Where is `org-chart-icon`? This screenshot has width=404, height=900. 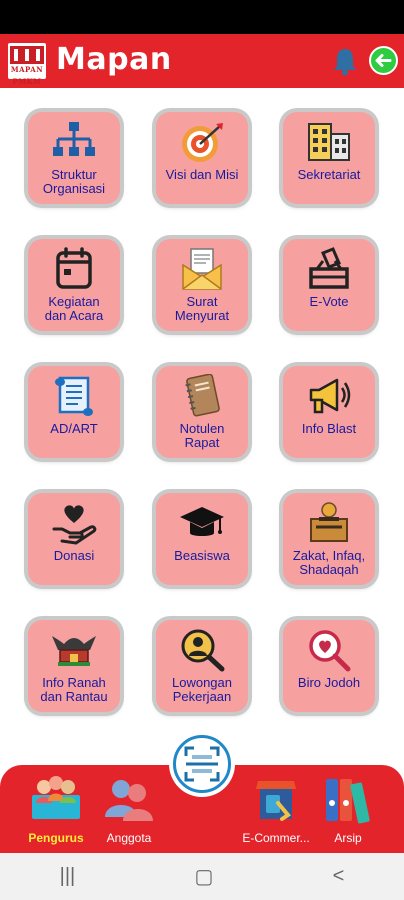
org-chart-icon is located at coordinates (74, 142).